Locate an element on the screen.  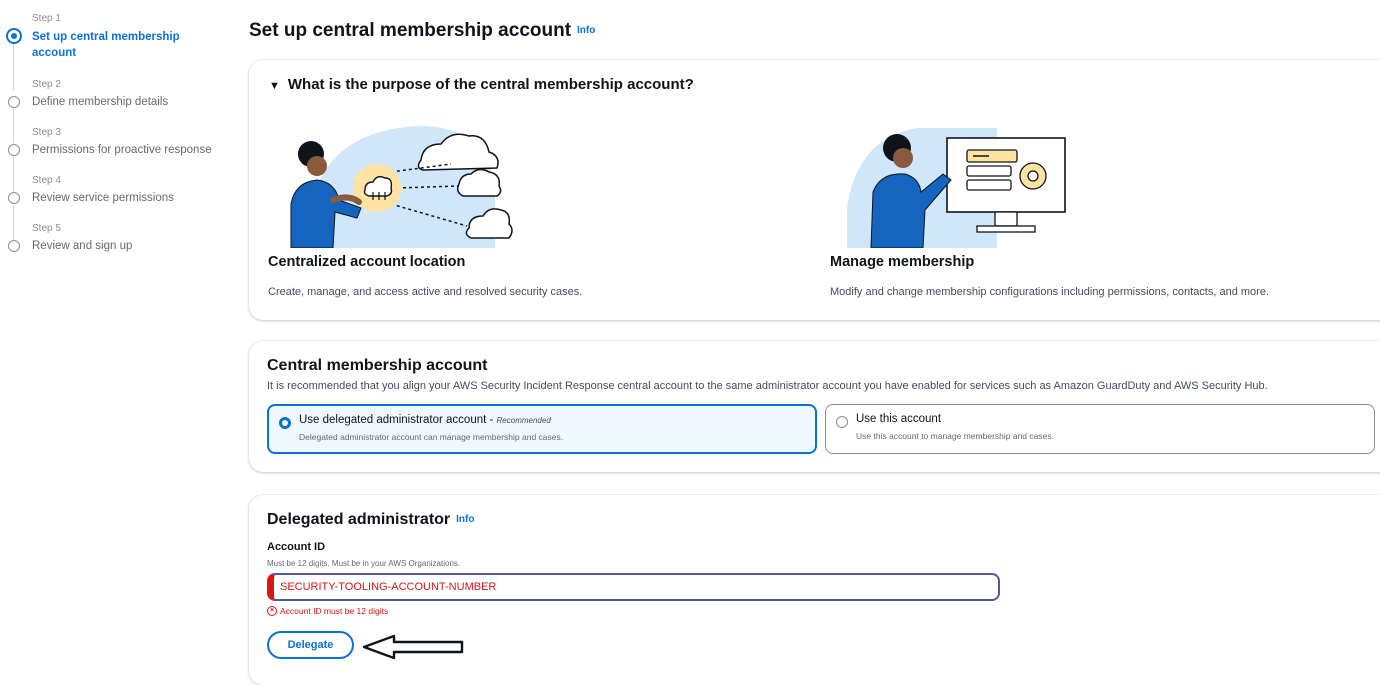
error-icon: × is located at coordinates (272, 611).